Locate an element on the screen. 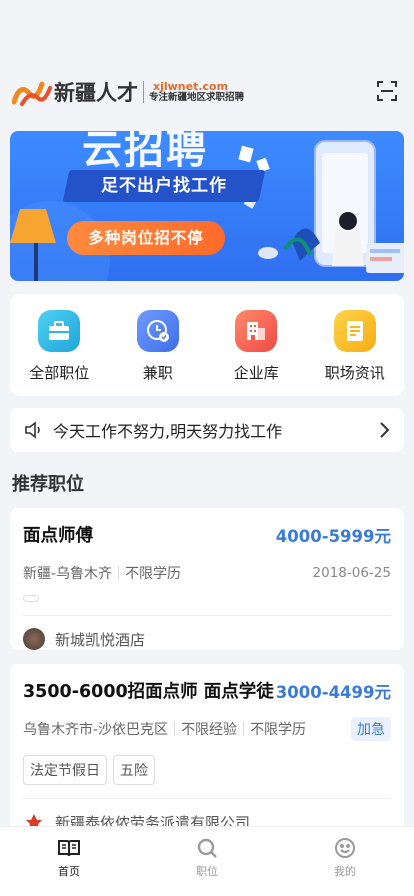 The width and height of the screenshot is (414, 896). logo-slogan: 专注新疆地区求职招聘 is located at coordinates (197, 97).